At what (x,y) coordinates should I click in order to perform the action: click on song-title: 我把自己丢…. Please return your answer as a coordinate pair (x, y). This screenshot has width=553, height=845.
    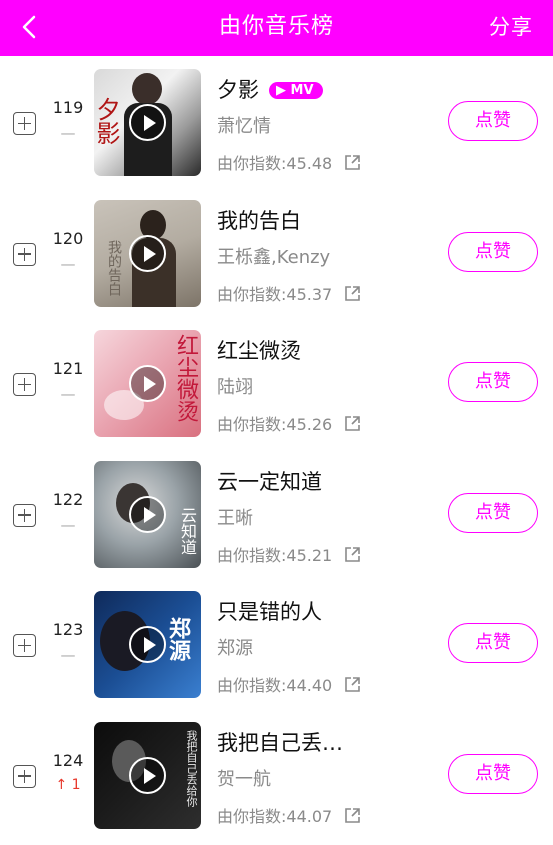
    Looking at the image, I should click on (280, 742).